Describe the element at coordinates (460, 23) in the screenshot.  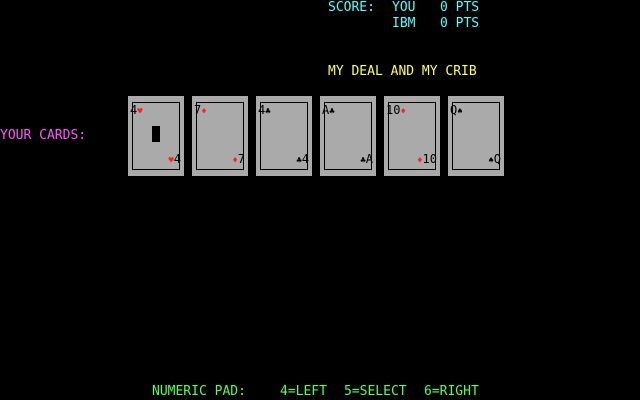
I see `computer-score: 0 PTS` at that location.